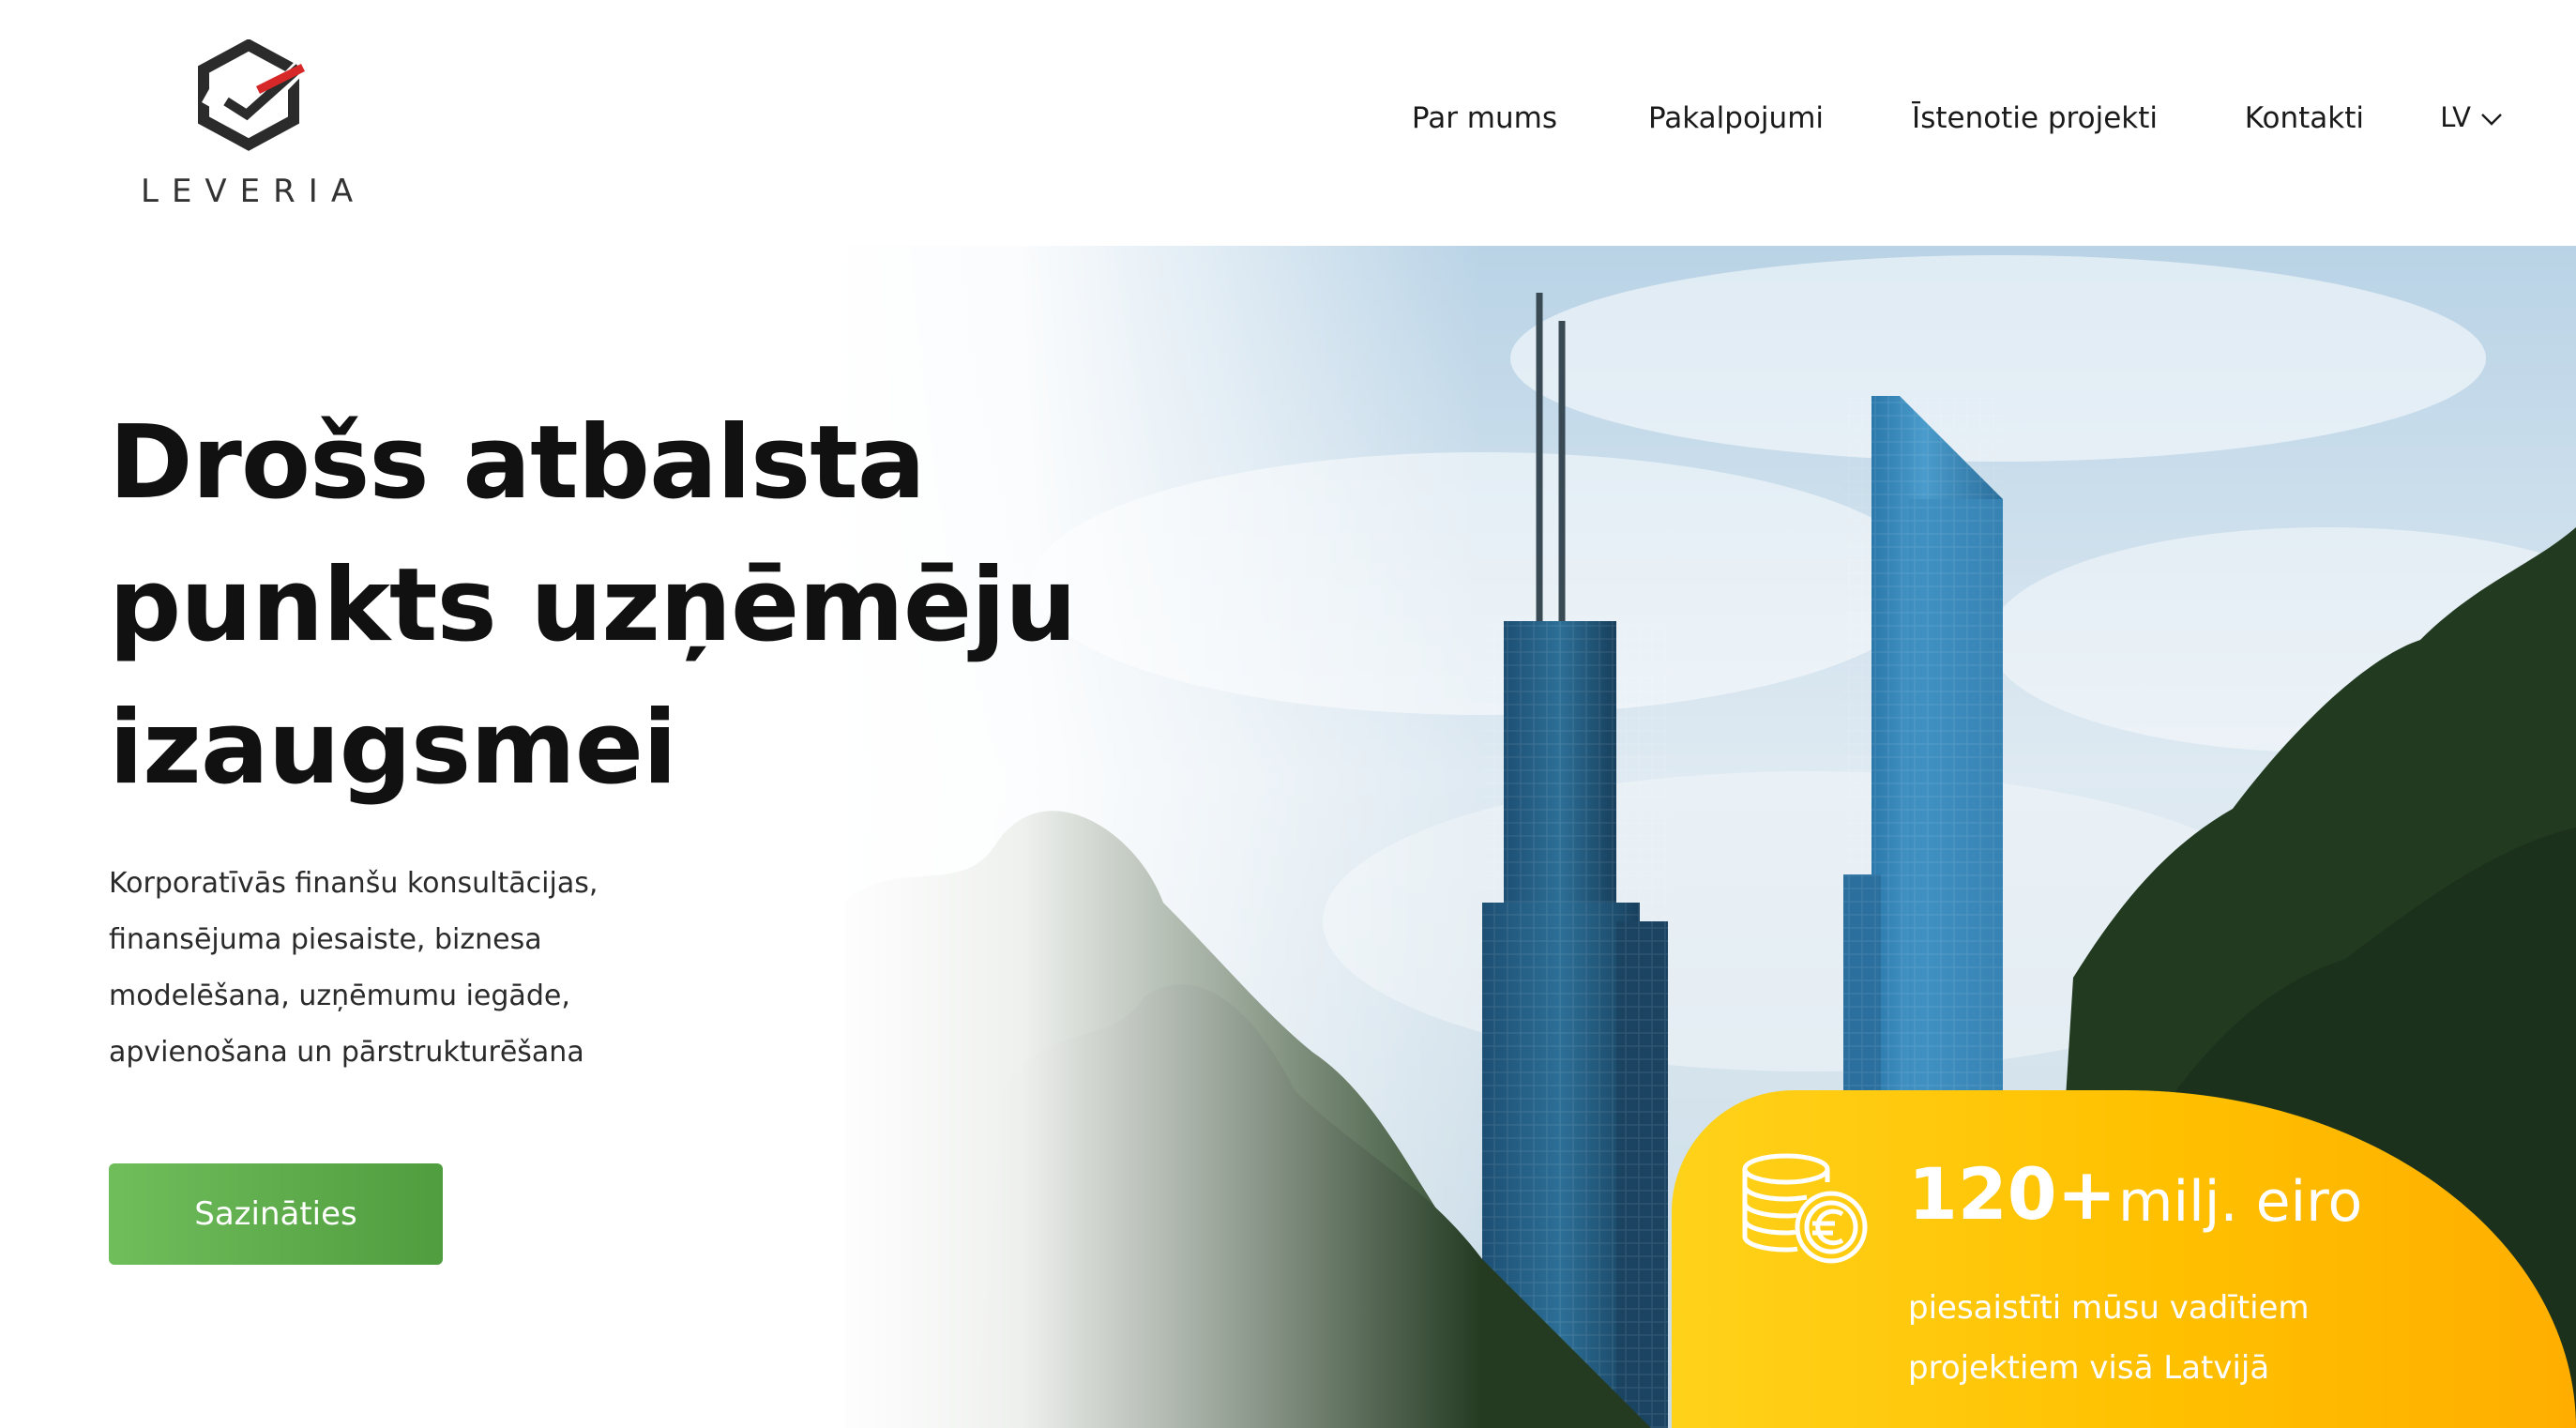 The height and width of the screenshot is (1428, 2576). I want to click on contact-button: Sazināties, so click(276, 1214).